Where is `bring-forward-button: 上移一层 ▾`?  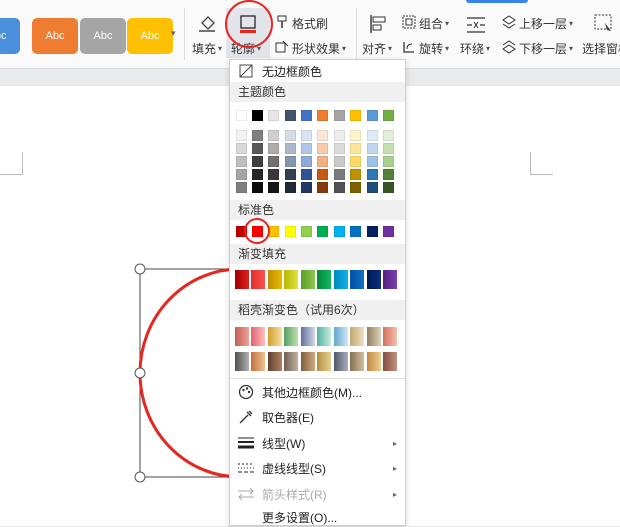 bring-forward-button: 上移一层 ▾ is located at coordinates (537, 23).